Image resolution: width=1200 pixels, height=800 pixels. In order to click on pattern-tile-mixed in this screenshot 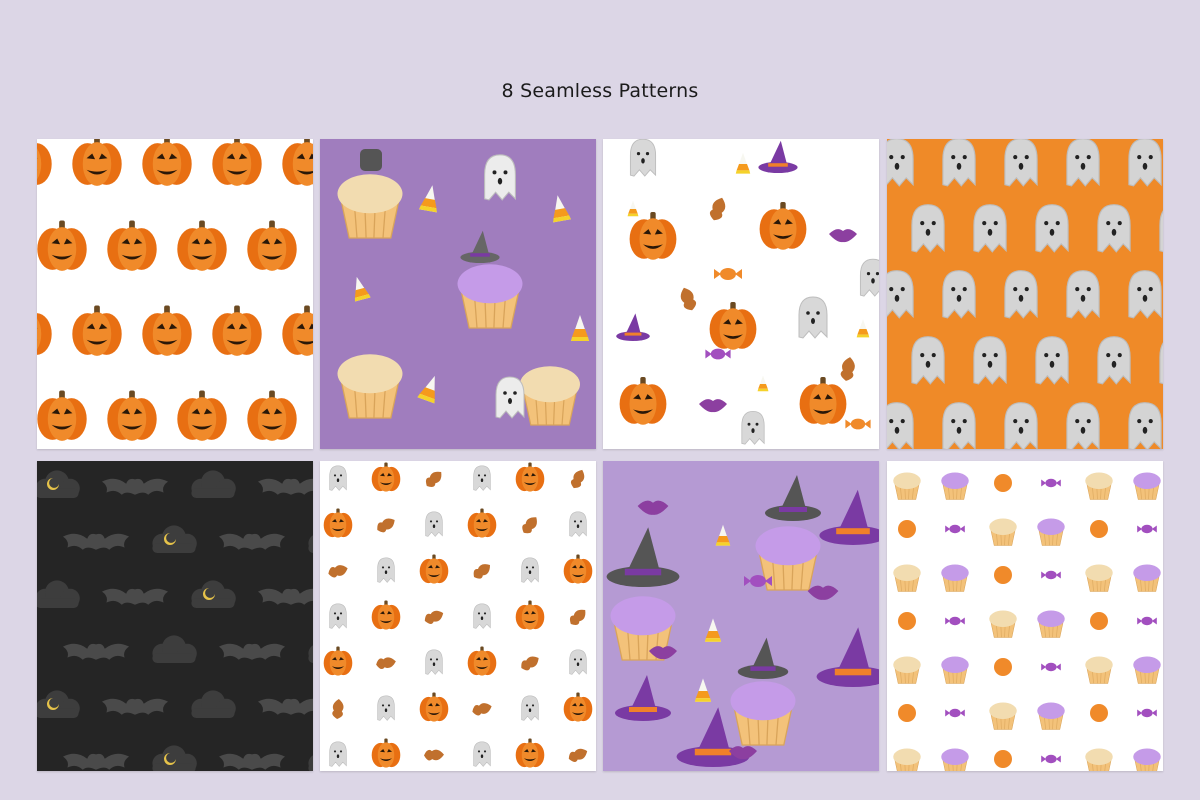, I will do `click(741, 294)`.